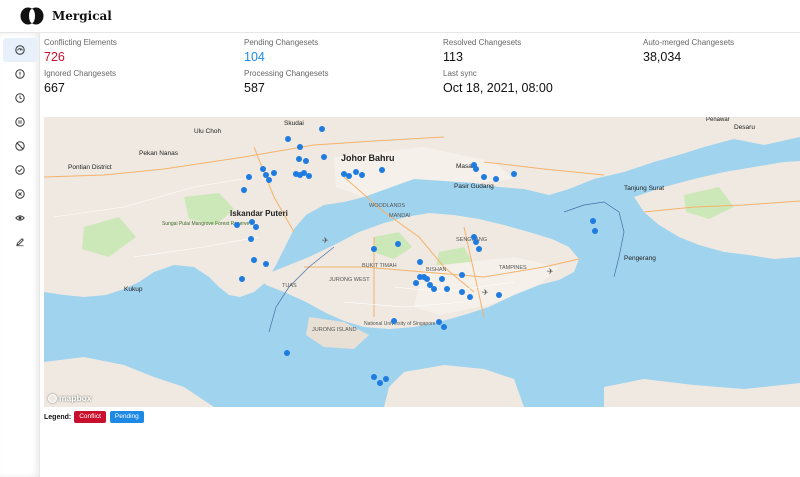 The height and width of the screenshot is (477, 800). I want to click on stat-conflicting-elements: Conflicting Elements 726, so click(144, 50).